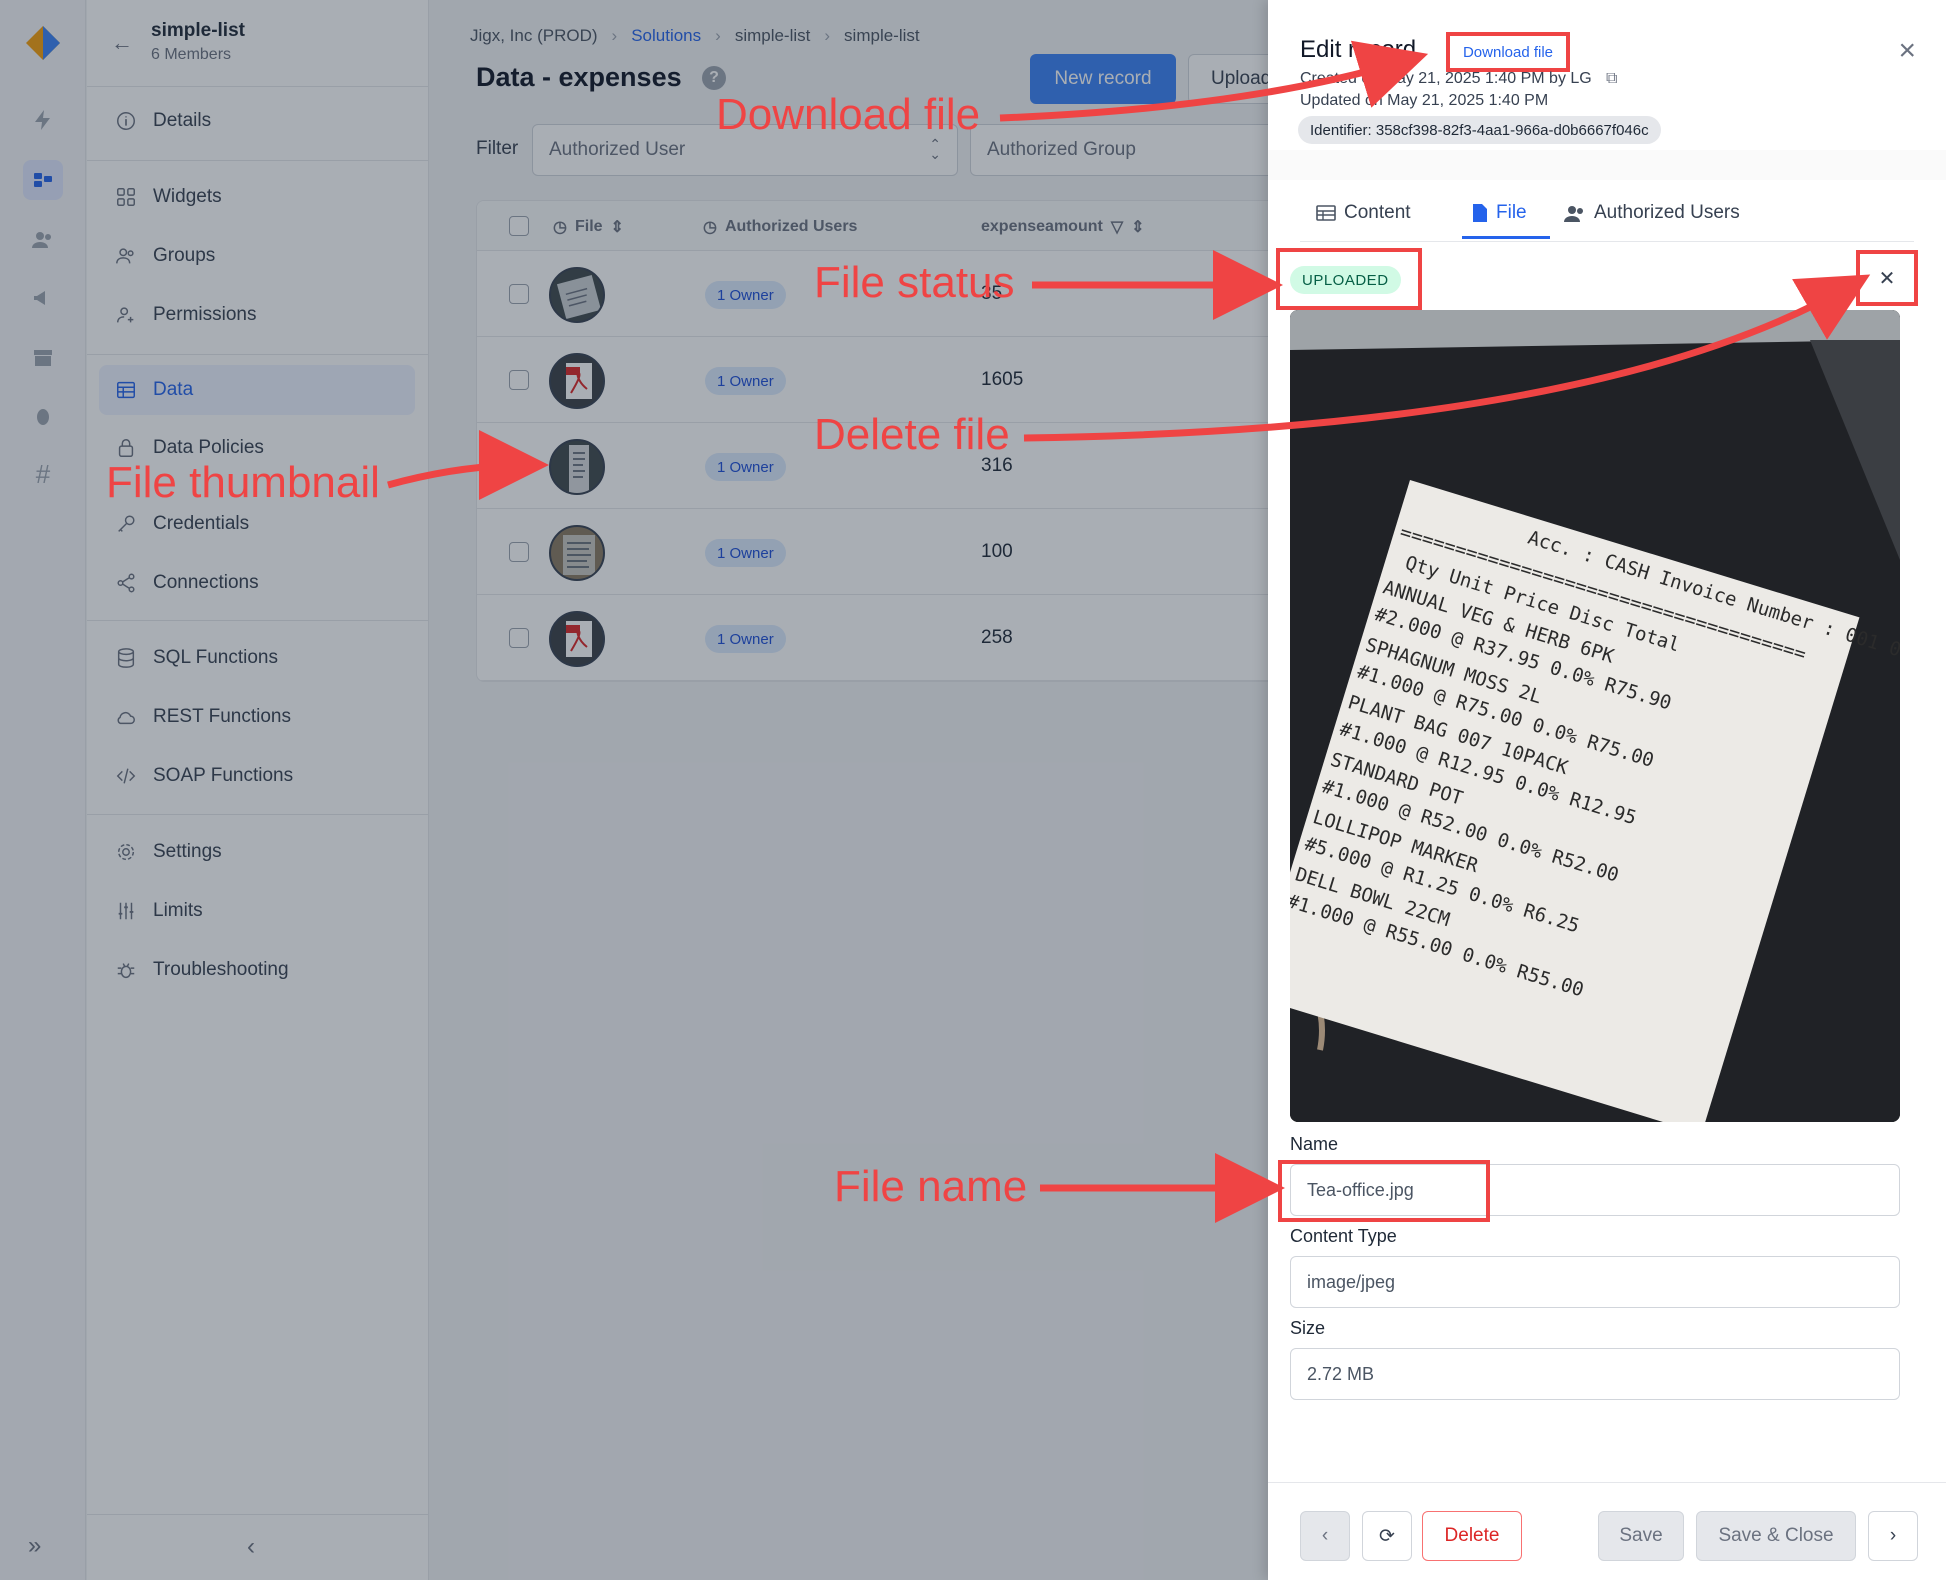  What do you see at coordinates (1595, 1282) in the screenshot?
I see `content-type-field: image/jpeg` at bounding box center [1595, 1282].